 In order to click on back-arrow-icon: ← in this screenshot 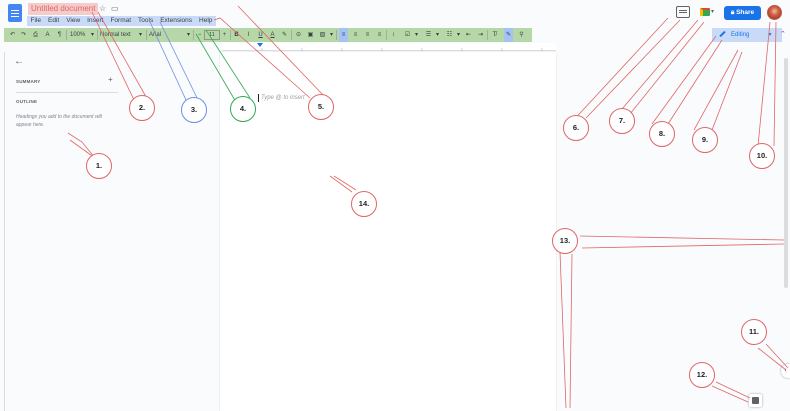, I will do `click(19, 62)`.